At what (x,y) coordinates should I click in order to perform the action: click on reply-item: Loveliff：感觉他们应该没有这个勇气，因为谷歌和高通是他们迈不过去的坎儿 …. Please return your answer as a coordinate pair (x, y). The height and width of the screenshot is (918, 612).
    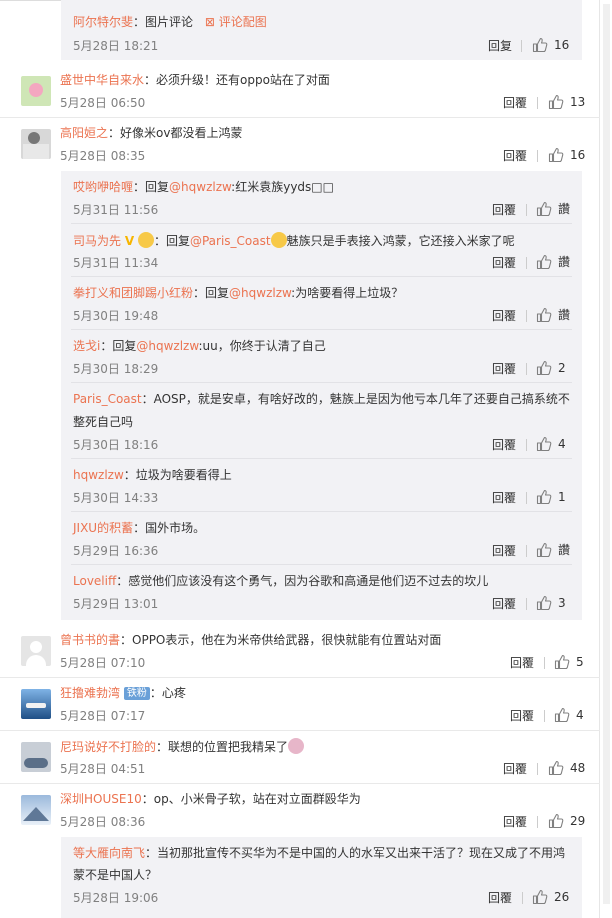
    Looking at the image, I should click on (319, 592).